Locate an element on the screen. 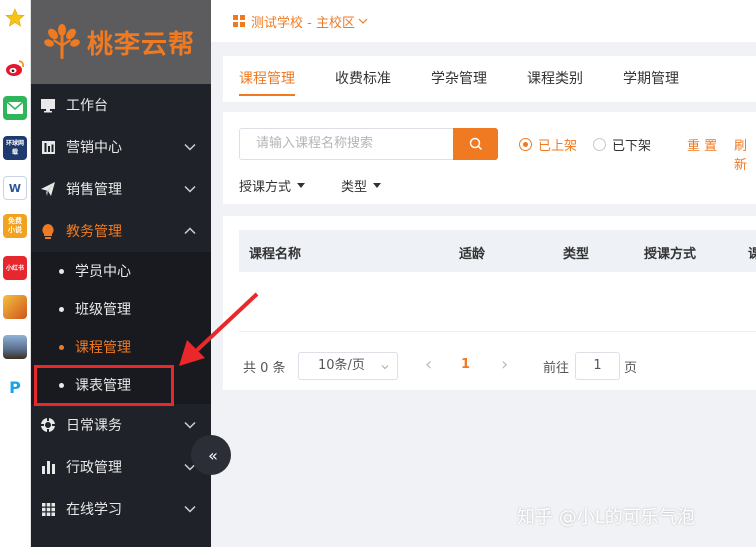 The height and width of the screenshot is (547, 756). game-icon is located at coordinates (15, 307).